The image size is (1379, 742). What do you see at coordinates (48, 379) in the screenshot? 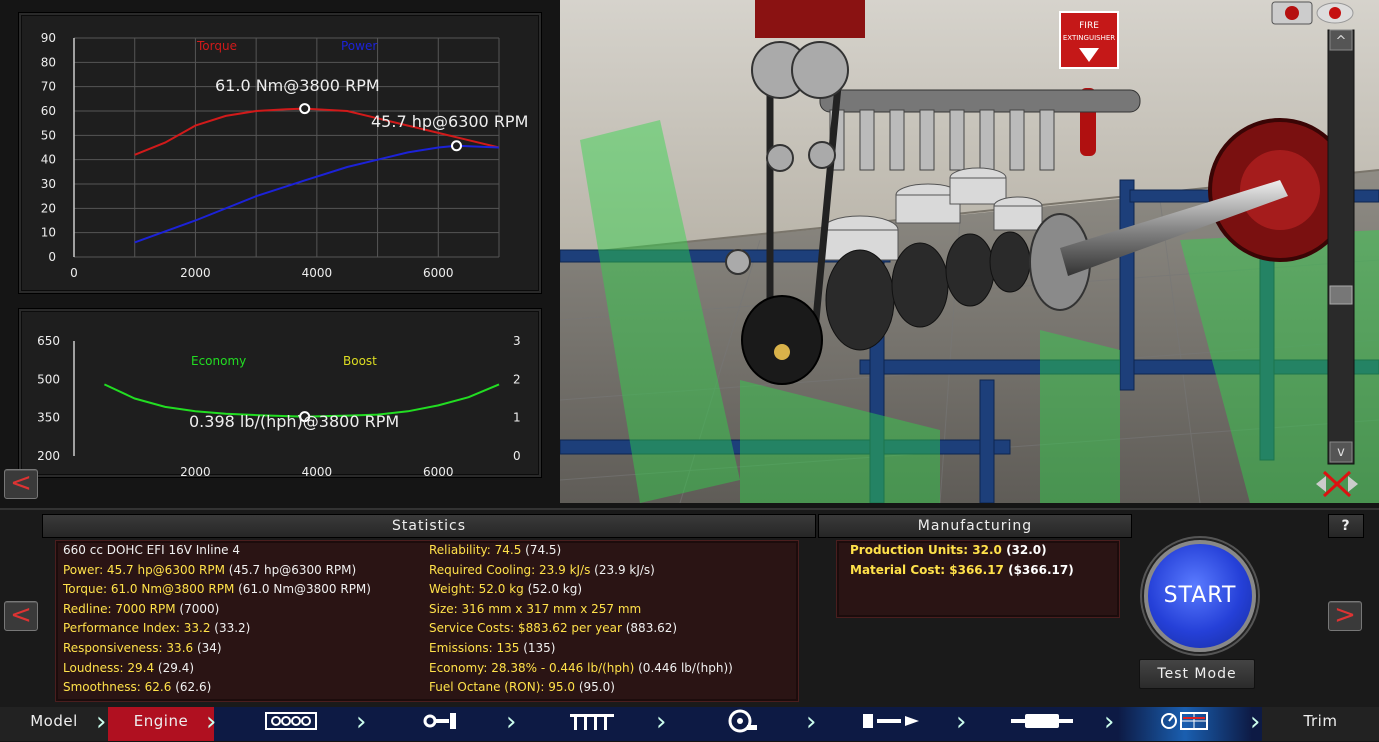
I see `y-left-tick-label: 500` at bounding box center [48, 379].